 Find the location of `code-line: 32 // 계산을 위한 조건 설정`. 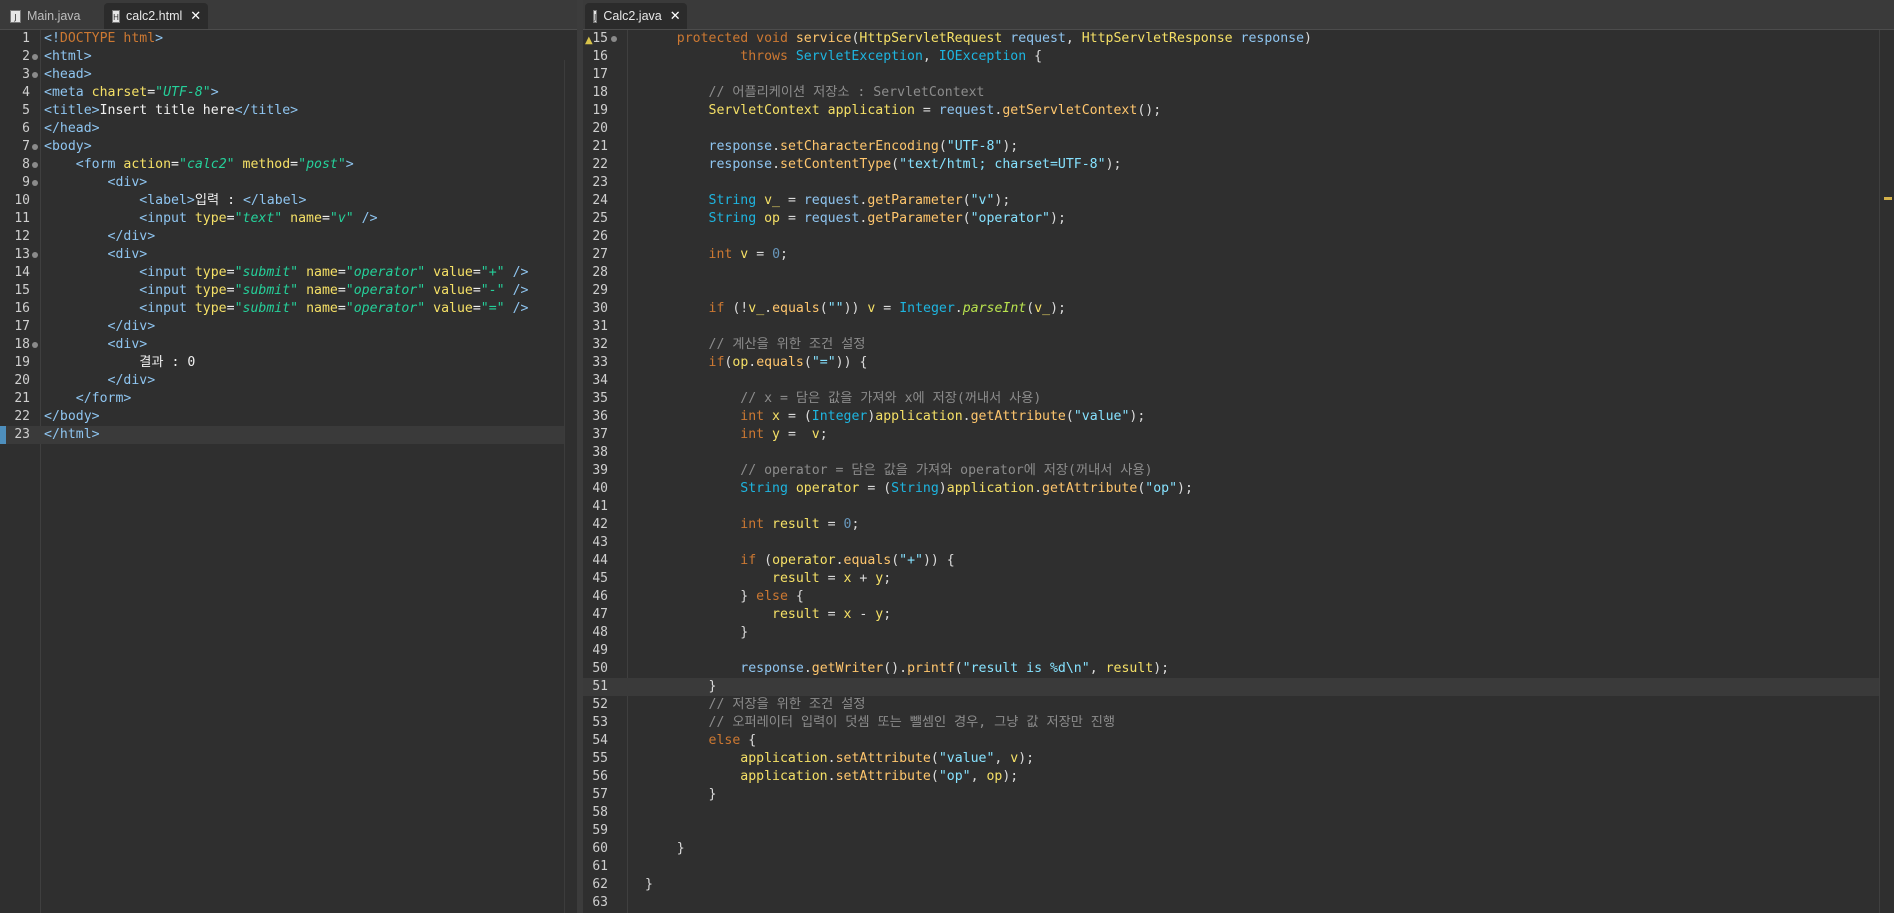

code-line: 32 // 계산을 위한 조건 설정 is located at coordinates (1238, 345).